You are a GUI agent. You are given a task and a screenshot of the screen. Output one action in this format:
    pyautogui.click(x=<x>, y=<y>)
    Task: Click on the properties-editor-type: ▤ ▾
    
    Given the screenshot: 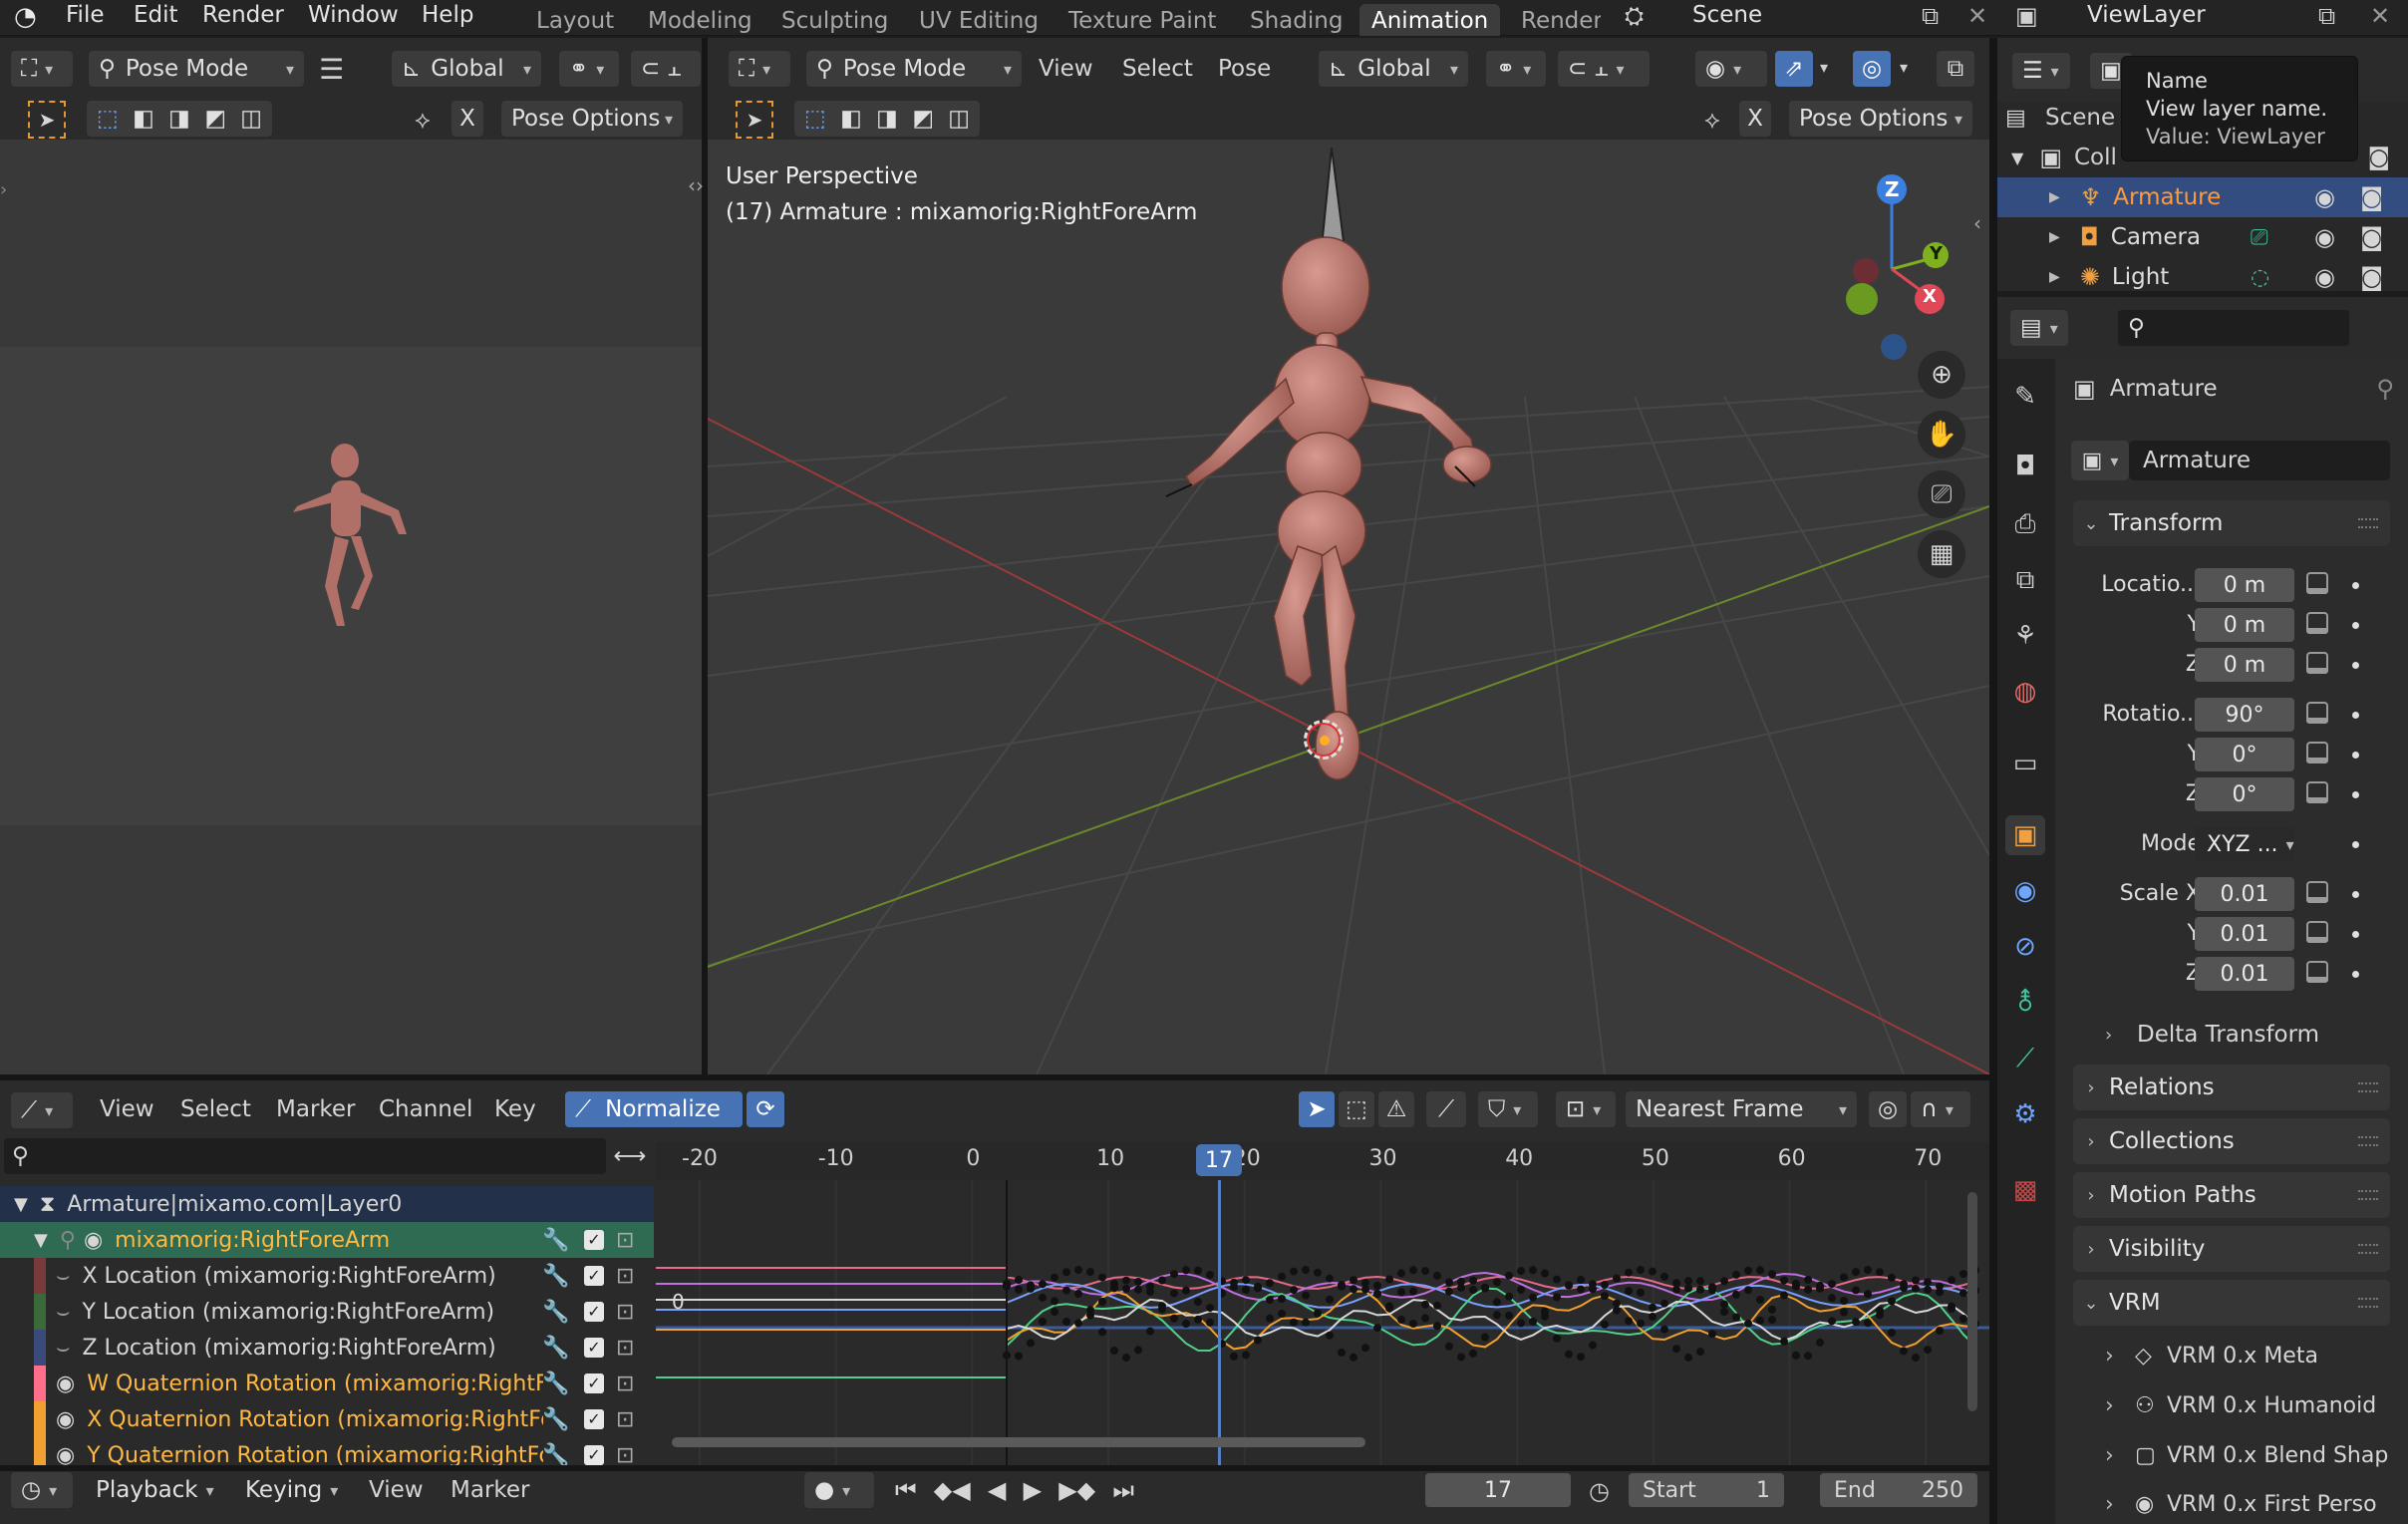 What is the action you would take?
    pyautogui.click(x=2039, y=328)
    